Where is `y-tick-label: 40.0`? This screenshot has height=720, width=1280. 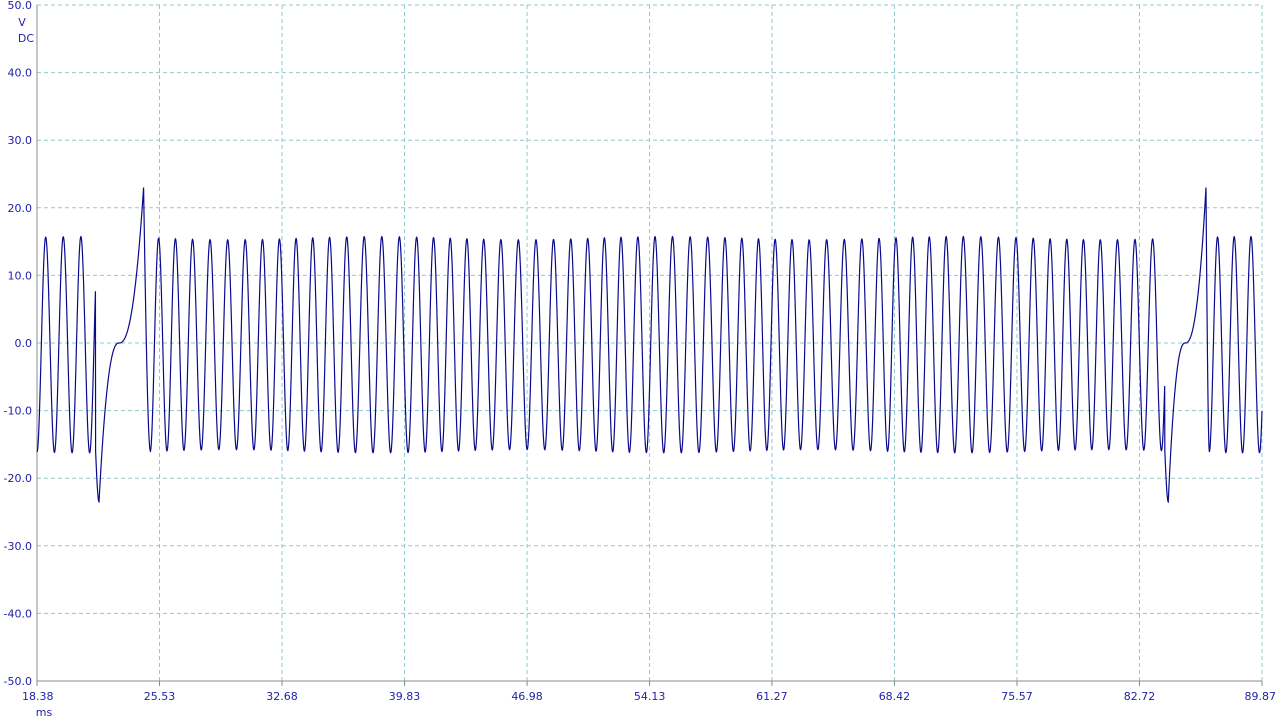 y-tick-label: 40.0 is located at coordinates (20, 73).